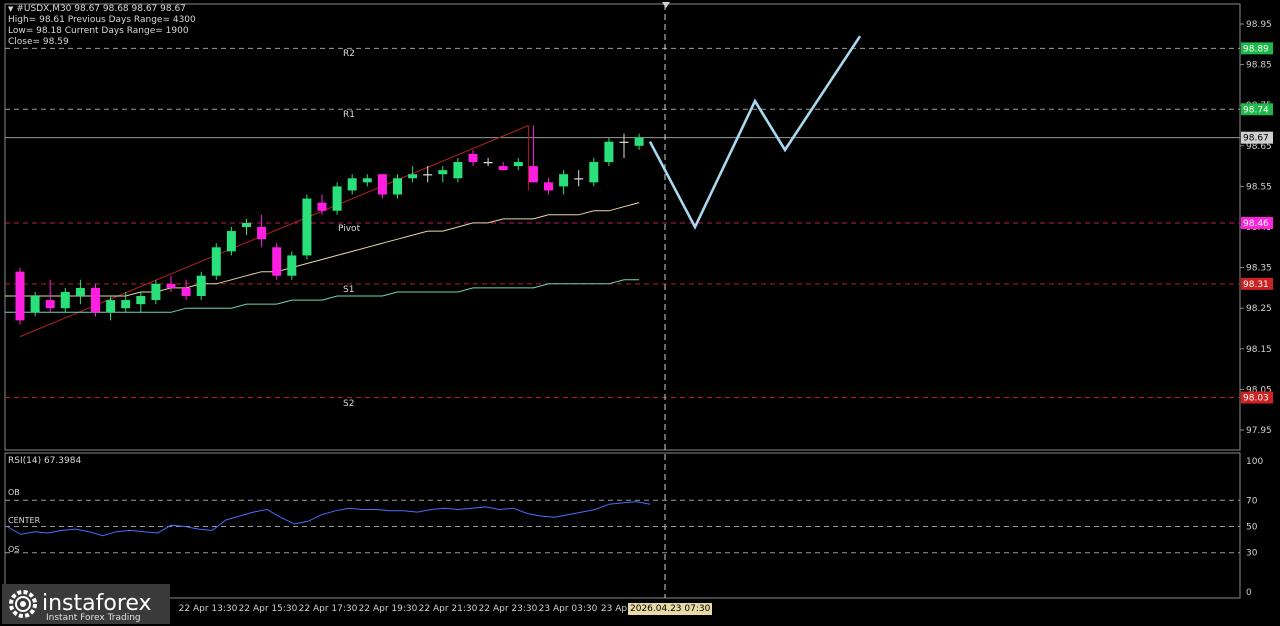 The width and height of the screenshot is (1280, 626). What do you see at coordinates (24, 520) in the screenshot?
I see `rsi-center-label: CENTER` at bounding box center [24, 520].